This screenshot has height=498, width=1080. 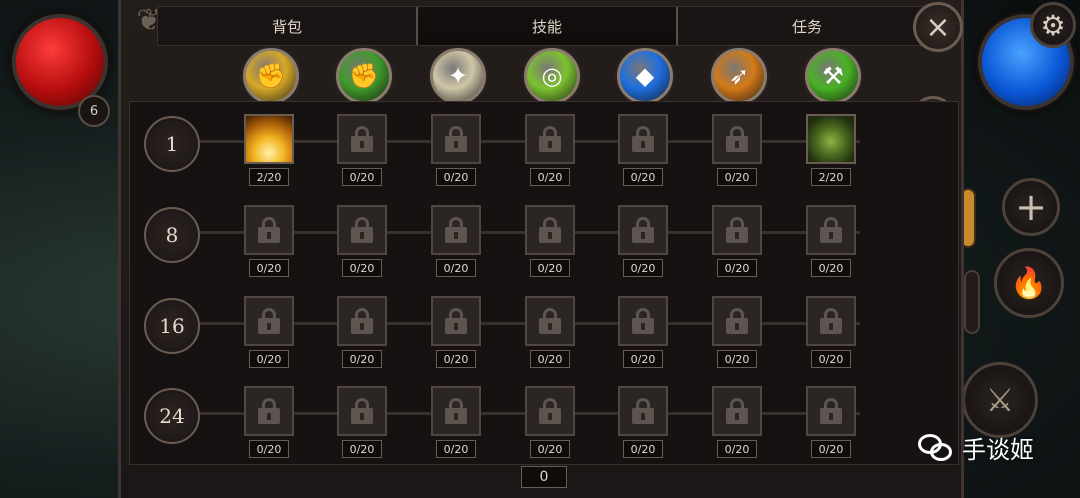 I want to click on bow-arrow-icon: ➶, so click(x=739, y=76).